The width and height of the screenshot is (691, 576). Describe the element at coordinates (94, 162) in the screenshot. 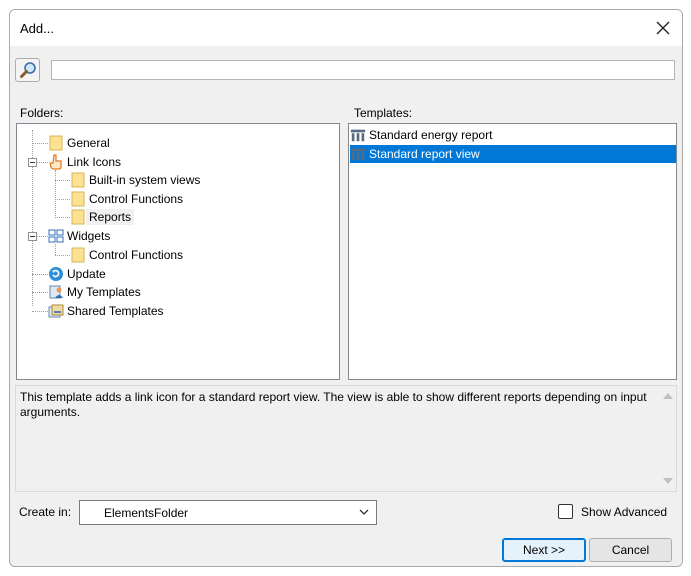

I see `tree-item-label: Link Icons` at that location.